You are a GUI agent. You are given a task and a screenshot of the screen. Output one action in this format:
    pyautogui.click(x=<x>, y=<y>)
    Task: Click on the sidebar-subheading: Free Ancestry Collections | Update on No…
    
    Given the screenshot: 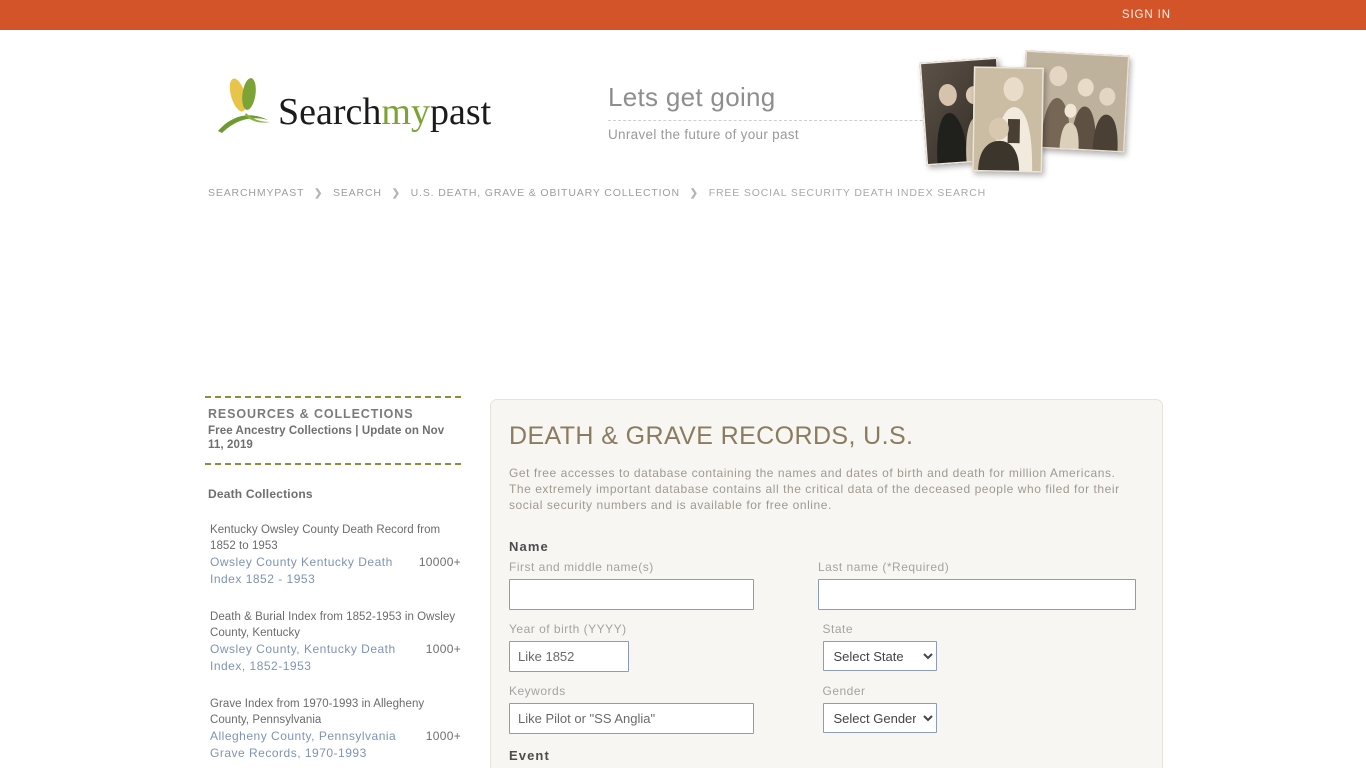 What is the action you would take?
    pyautogui.click(x=326, y=438)
    